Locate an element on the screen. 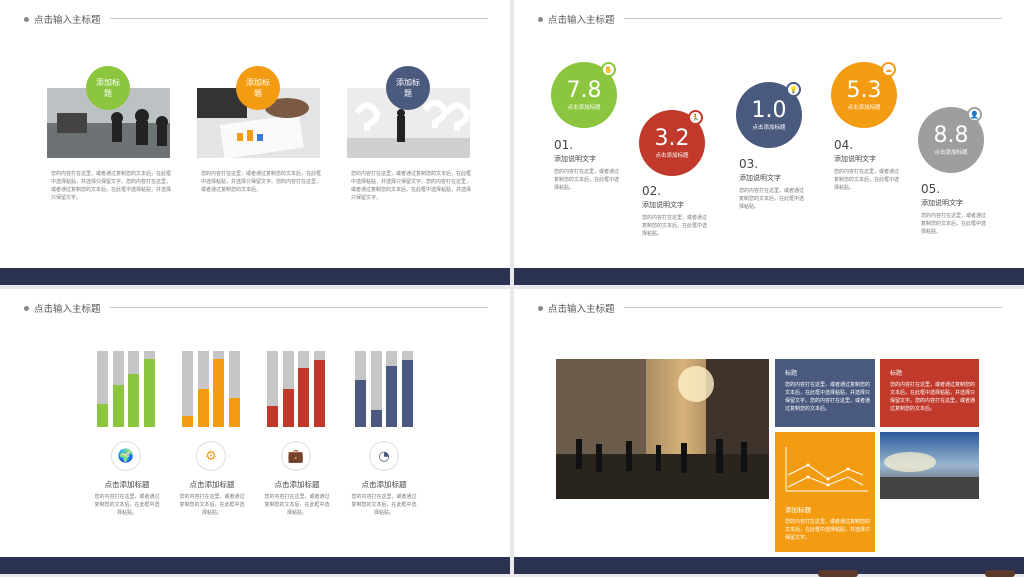 This screenshot has height=577, width=1024. cloud-icon: ☁ is located at coordinates (888, 69).